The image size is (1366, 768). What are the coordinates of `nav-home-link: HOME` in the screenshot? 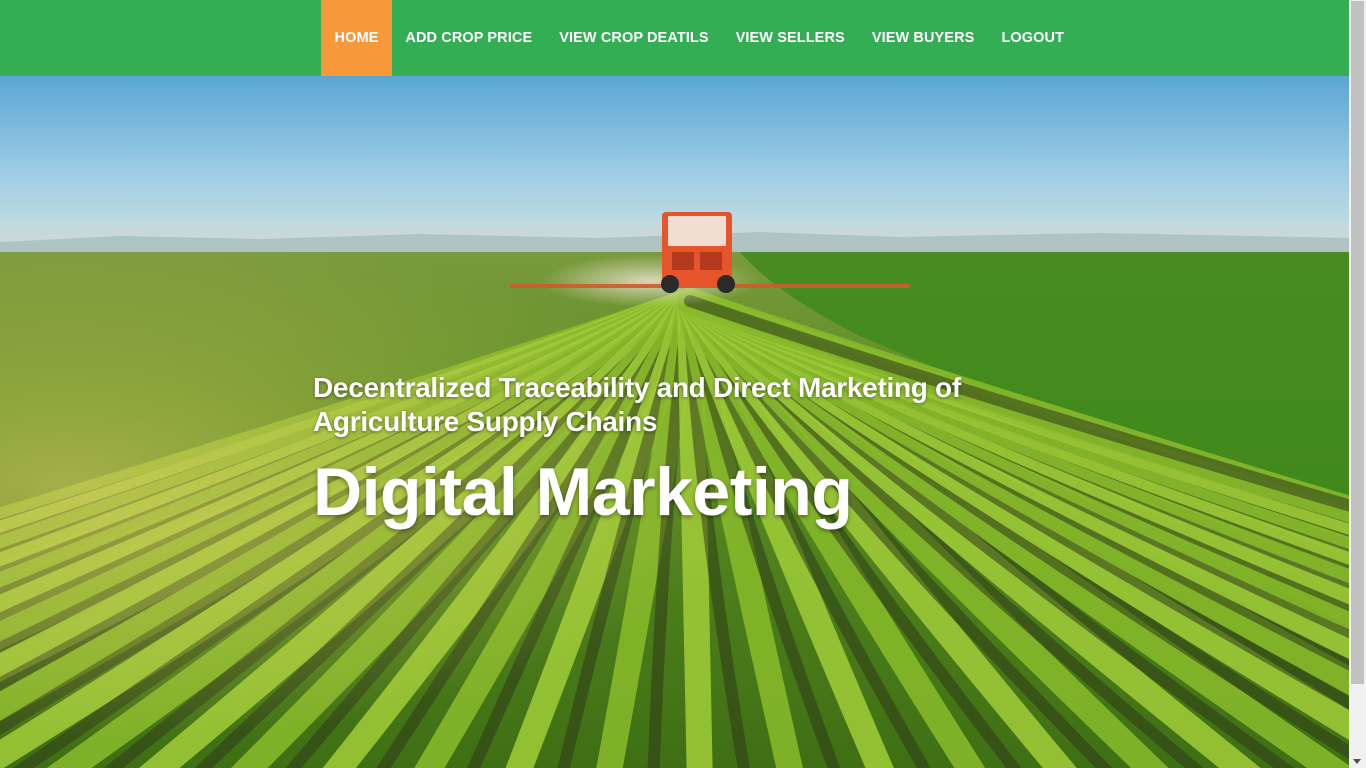 It's located at (356, 38).